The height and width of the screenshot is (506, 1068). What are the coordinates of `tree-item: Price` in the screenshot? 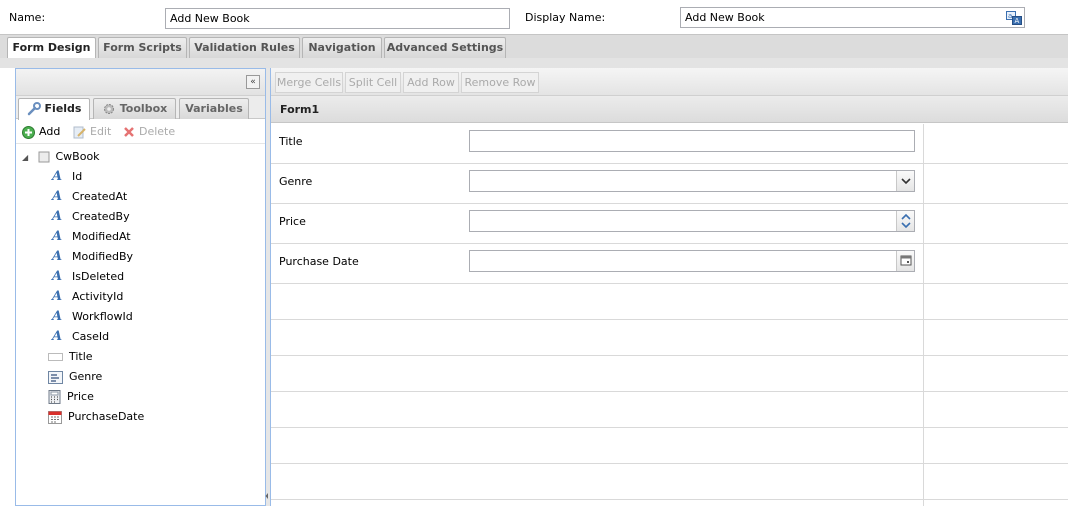 It's located at (71, 397).